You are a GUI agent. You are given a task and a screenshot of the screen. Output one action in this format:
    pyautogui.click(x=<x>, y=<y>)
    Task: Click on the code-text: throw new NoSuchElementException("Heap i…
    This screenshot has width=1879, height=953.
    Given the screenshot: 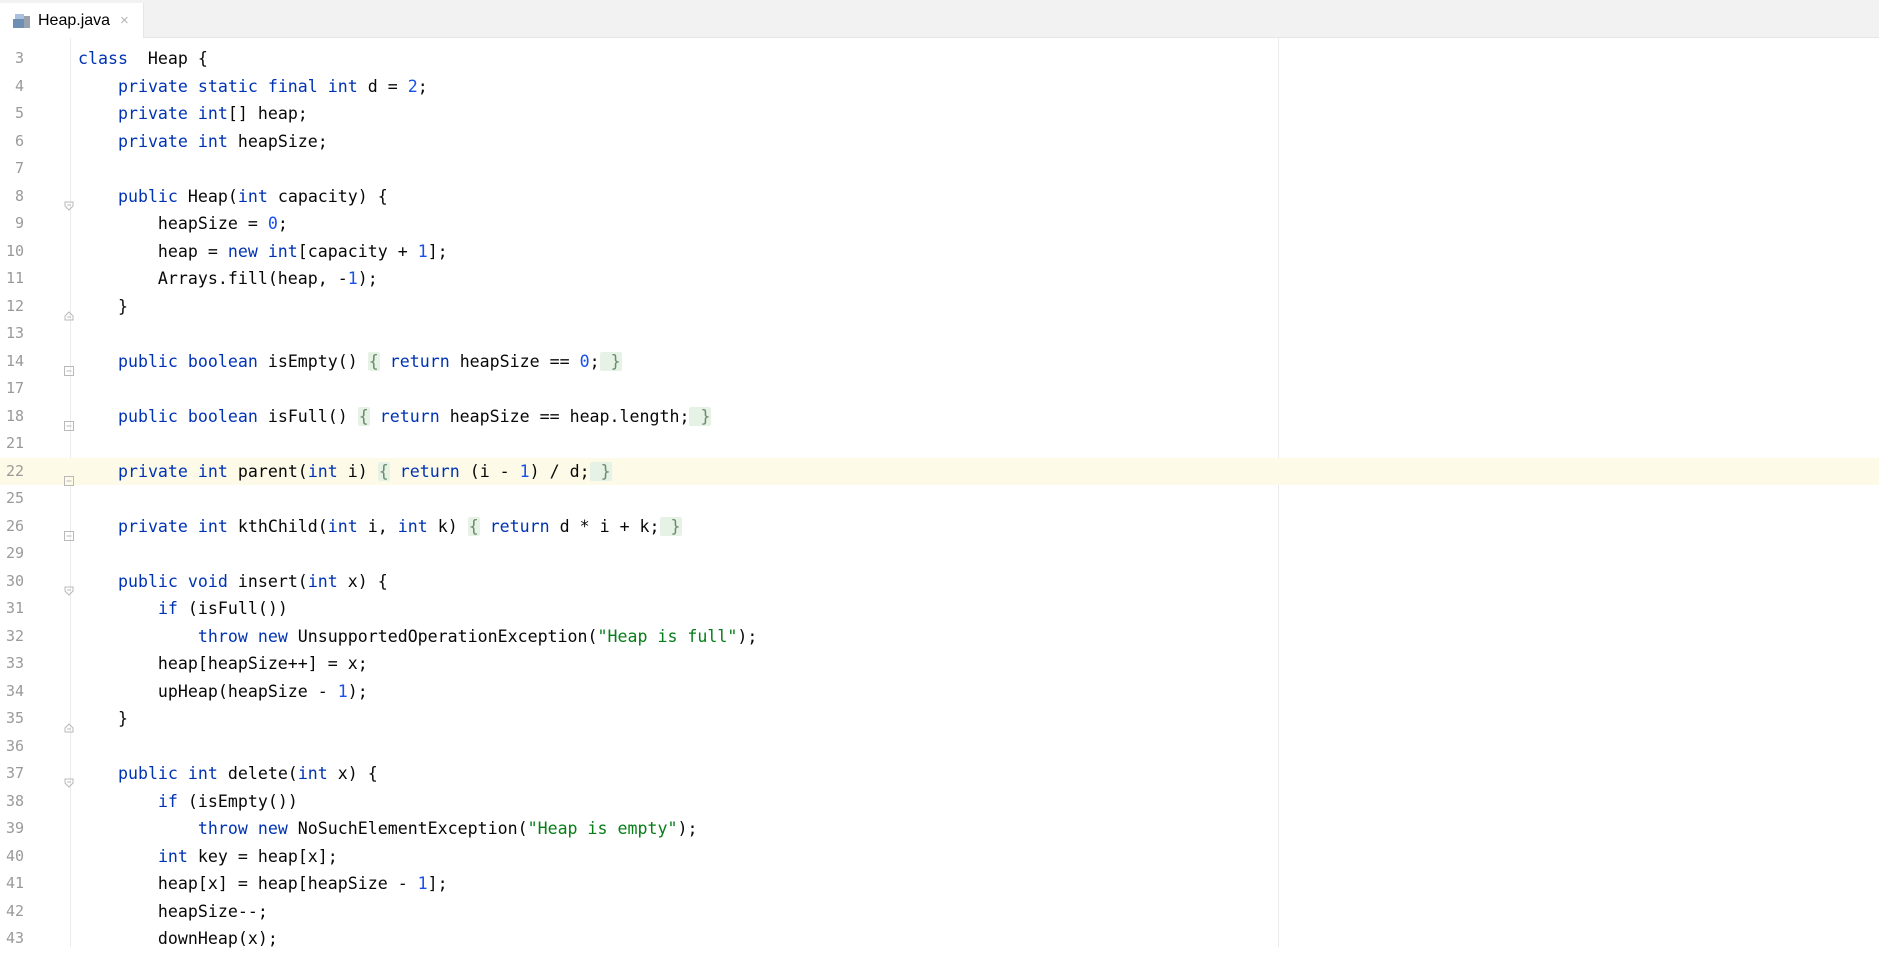 What is the action you would take?
    pyautogui.click(x=388, y=829)
    